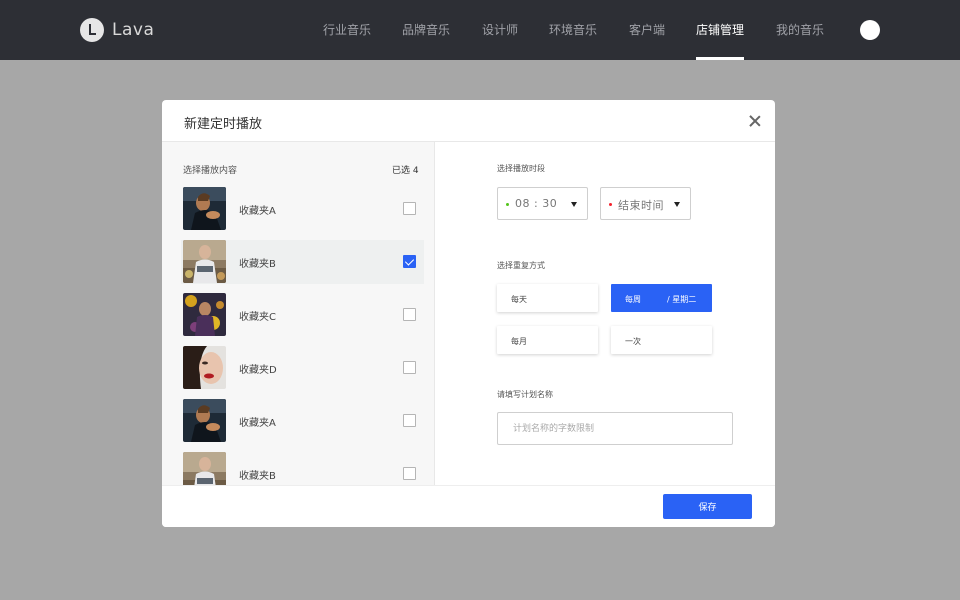 This screenshot has height=600, width=960. Describe the element at coordinates (661, 298) in the screenshot. I see `repeat-weekly-button: 每周 / 星期二` at that location.